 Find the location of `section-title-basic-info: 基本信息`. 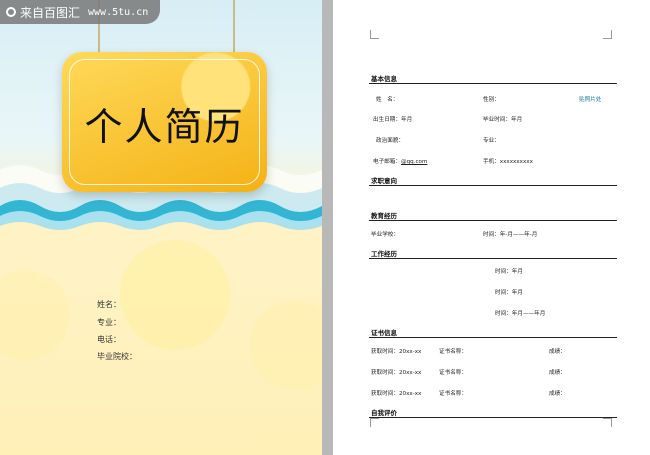

section-title-basic-info: 基本信息 is located at coordinates (384, 79).